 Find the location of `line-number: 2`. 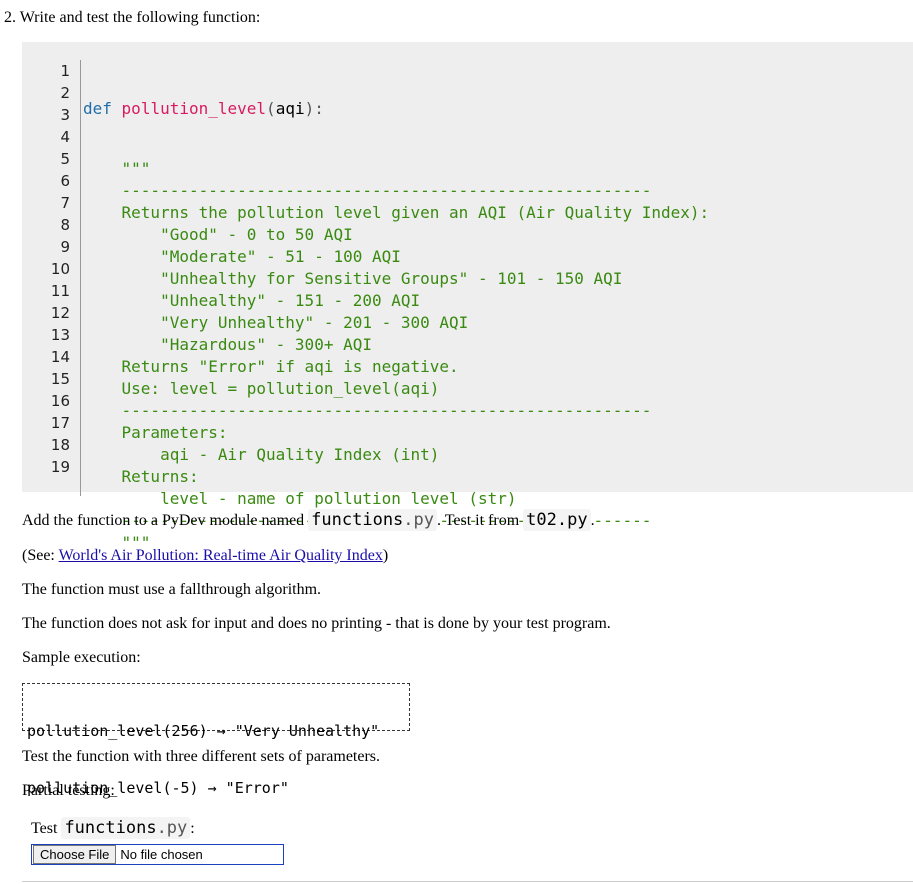

line-number: 2 is located at coordinates (65, 93).